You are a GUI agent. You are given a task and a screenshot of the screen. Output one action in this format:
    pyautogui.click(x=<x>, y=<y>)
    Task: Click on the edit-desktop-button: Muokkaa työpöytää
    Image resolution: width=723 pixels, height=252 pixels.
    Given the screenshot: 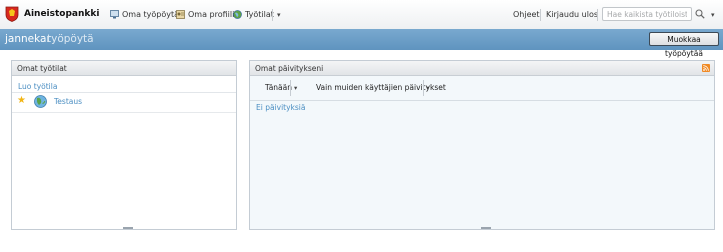 What is the action you would take?
    pyautogui.click(x=684, y=45)
    